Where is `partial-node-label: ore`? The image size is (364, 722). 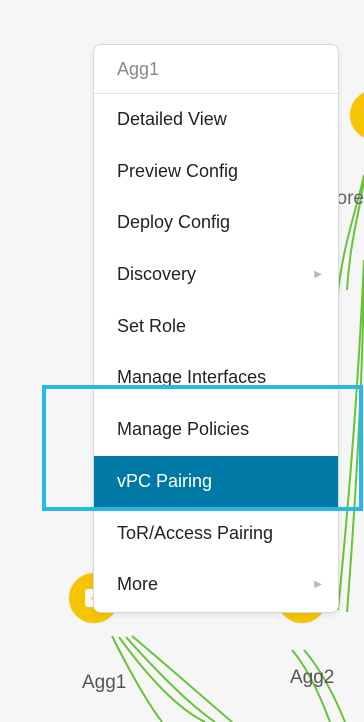
partial-node-label: ore is located at coordinates (350, 198).